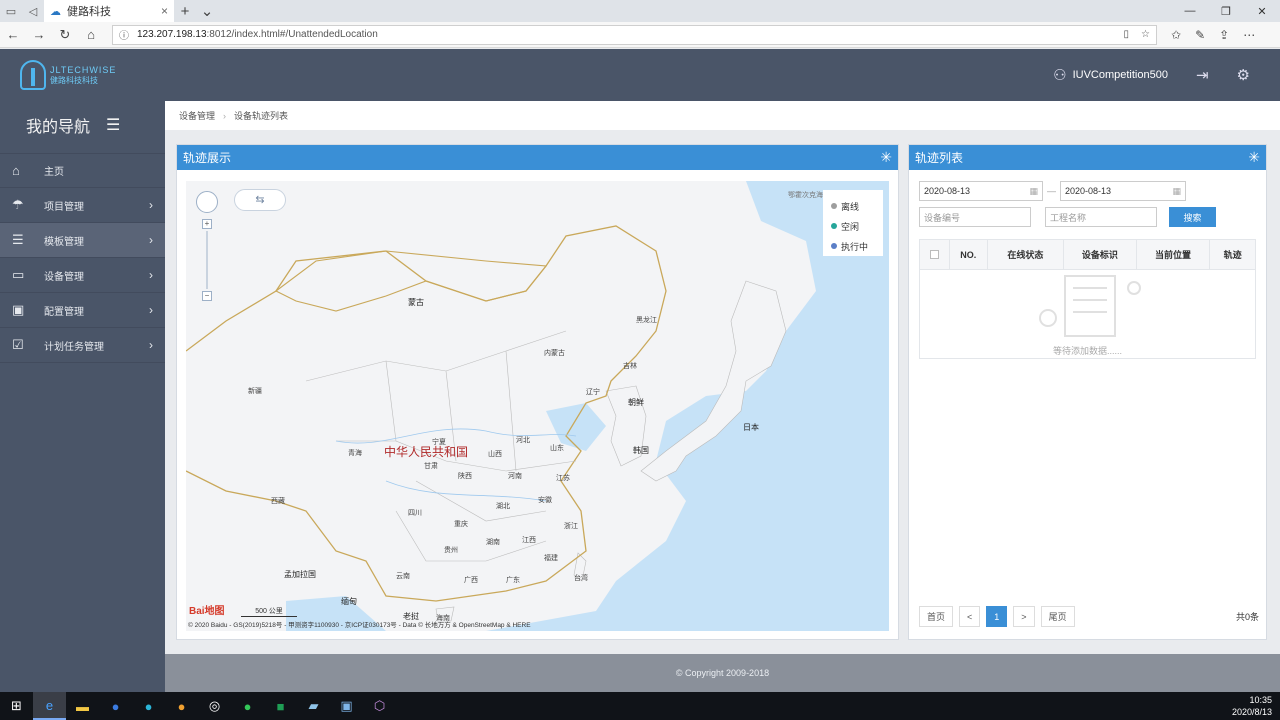 This screenshot has height=720, width=1280. What do you see at coordinates (1145, 34) in the screenshot?
I see `favorite-star-icon: ☆` at bounding box center [1145, 34].